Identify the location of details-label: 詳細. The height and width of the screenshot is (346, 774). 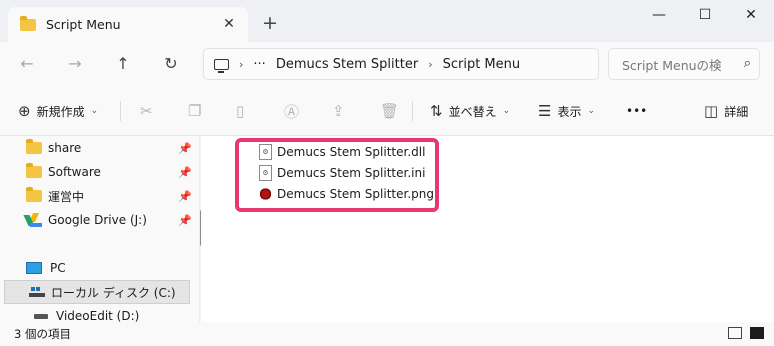
(736, 111).